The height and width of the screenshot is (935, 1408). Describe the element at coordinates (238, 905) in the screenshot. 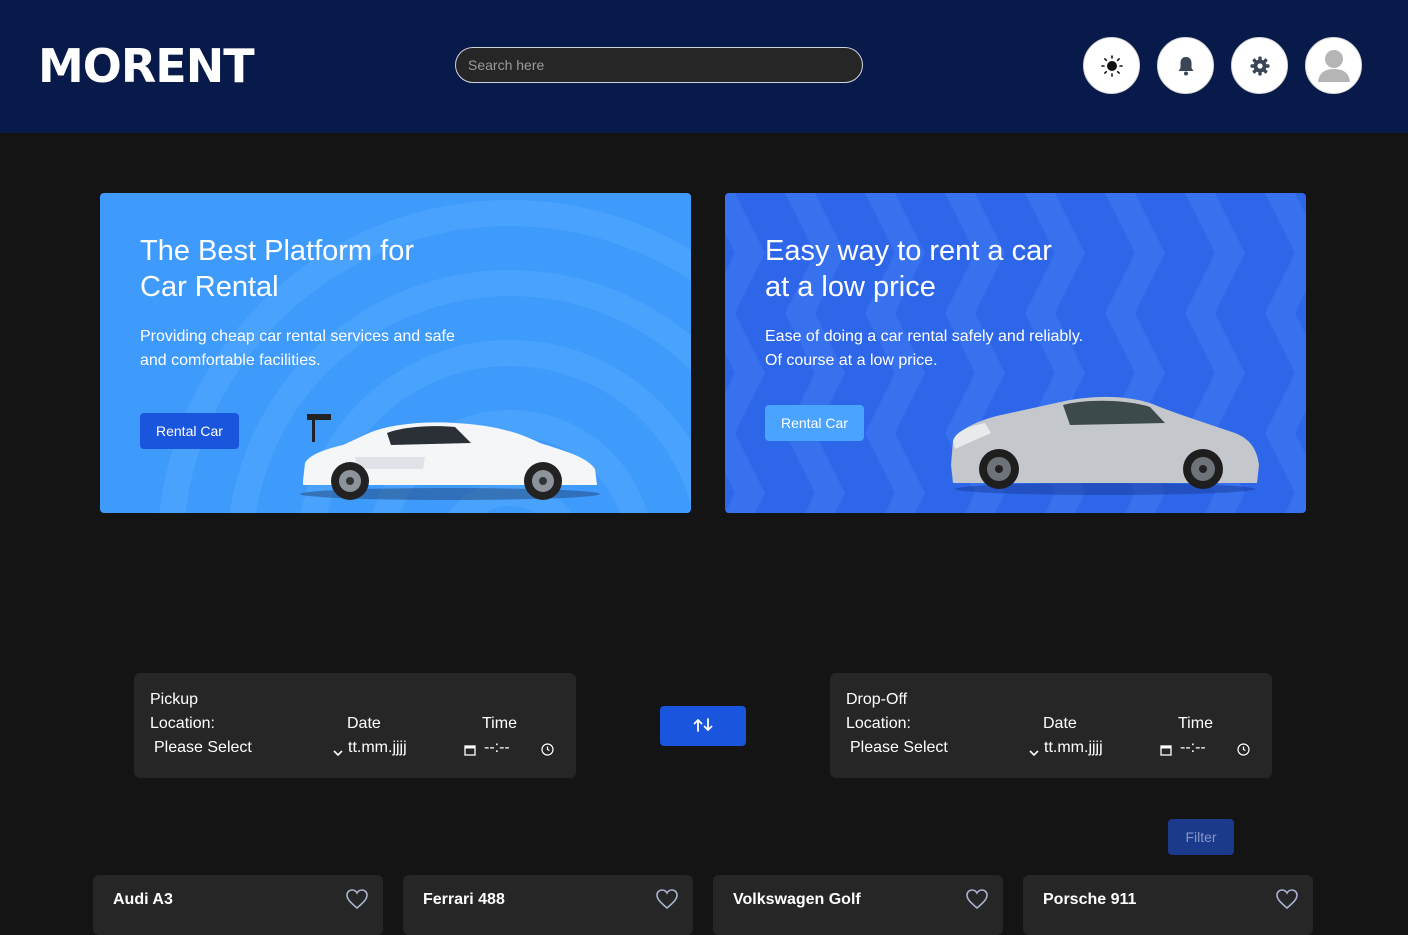

I see `car-card: Audi A3` at that location.